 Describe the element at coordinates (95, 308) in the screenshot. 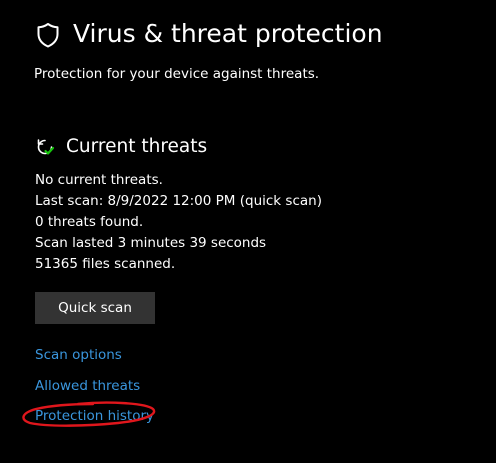

I see `quick-scan-button: Quick scan` at that location.